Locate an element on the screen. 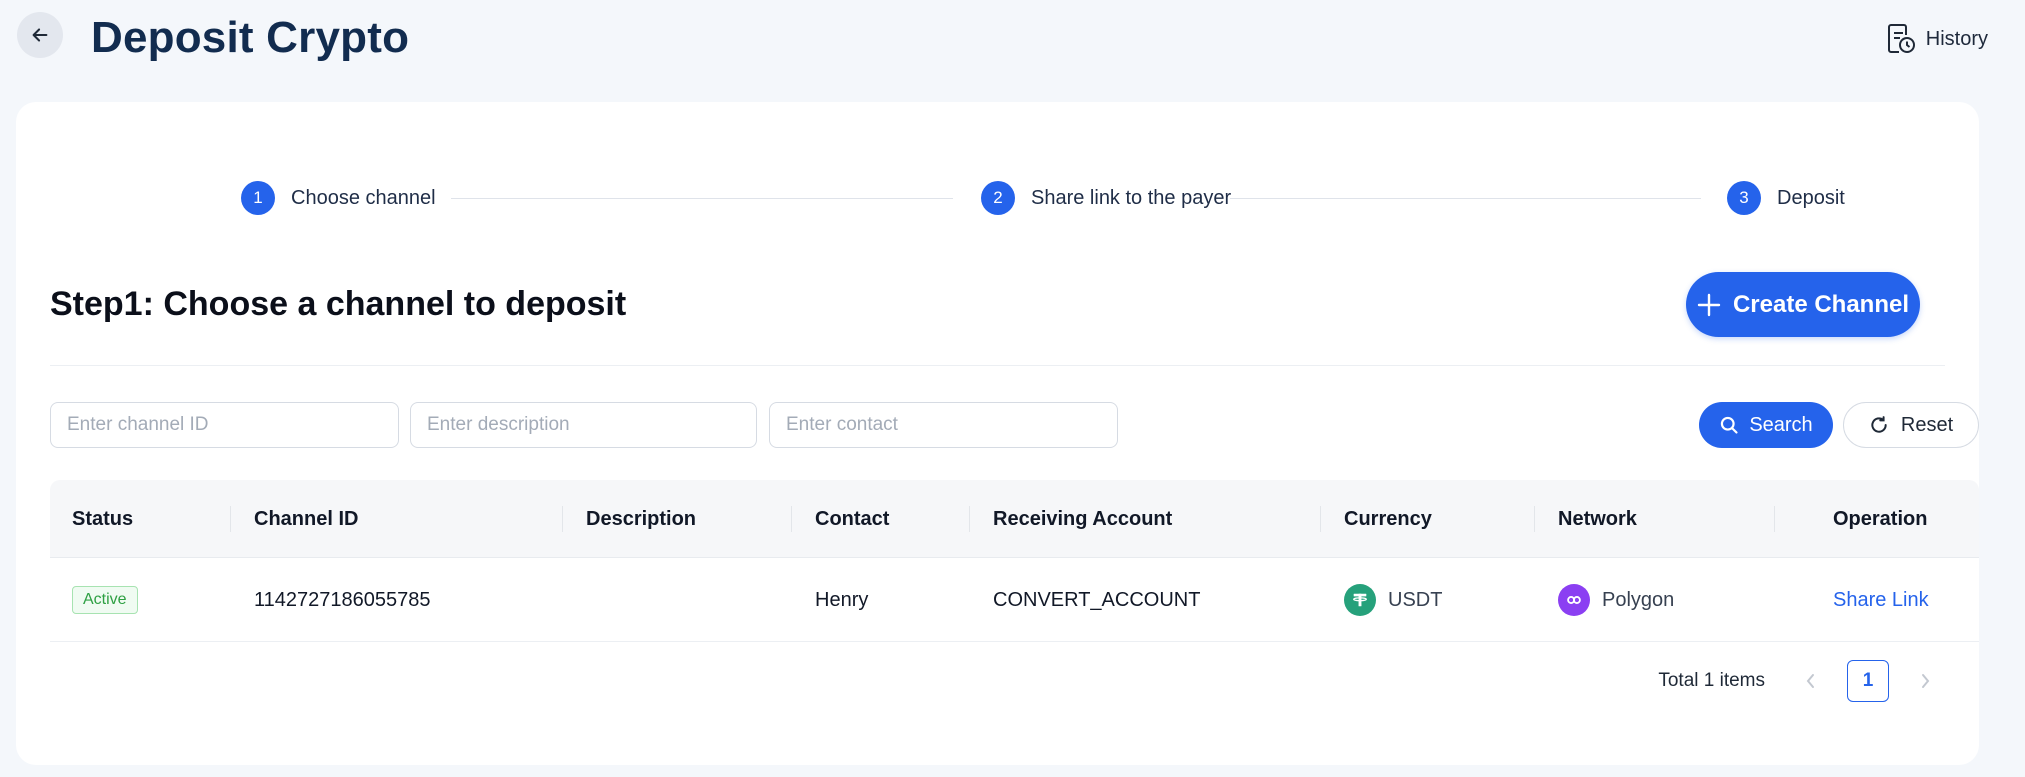 The width and height of the screenshot is (2025, 777). step-3: 3 Deposit is located at coordinates (1786, 198).